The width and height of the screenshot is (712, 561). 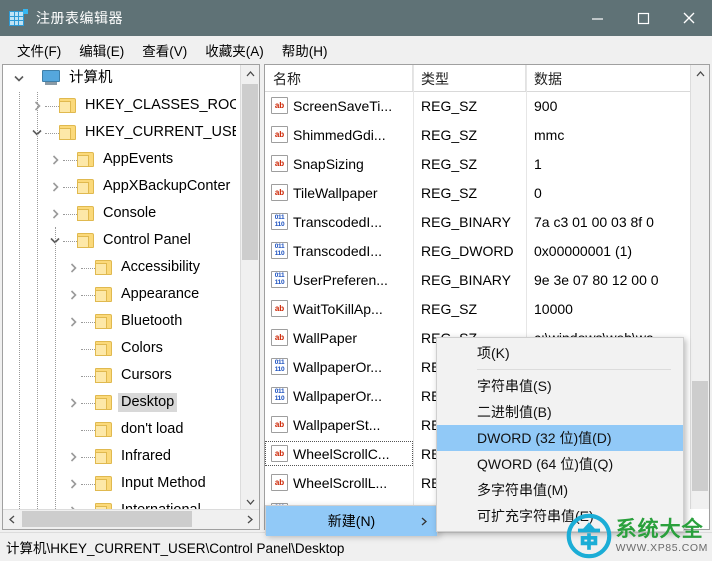 I want to click on table-row: ab ShimmedGdi... REG_SZ mmc, so click(x=478, y=134).